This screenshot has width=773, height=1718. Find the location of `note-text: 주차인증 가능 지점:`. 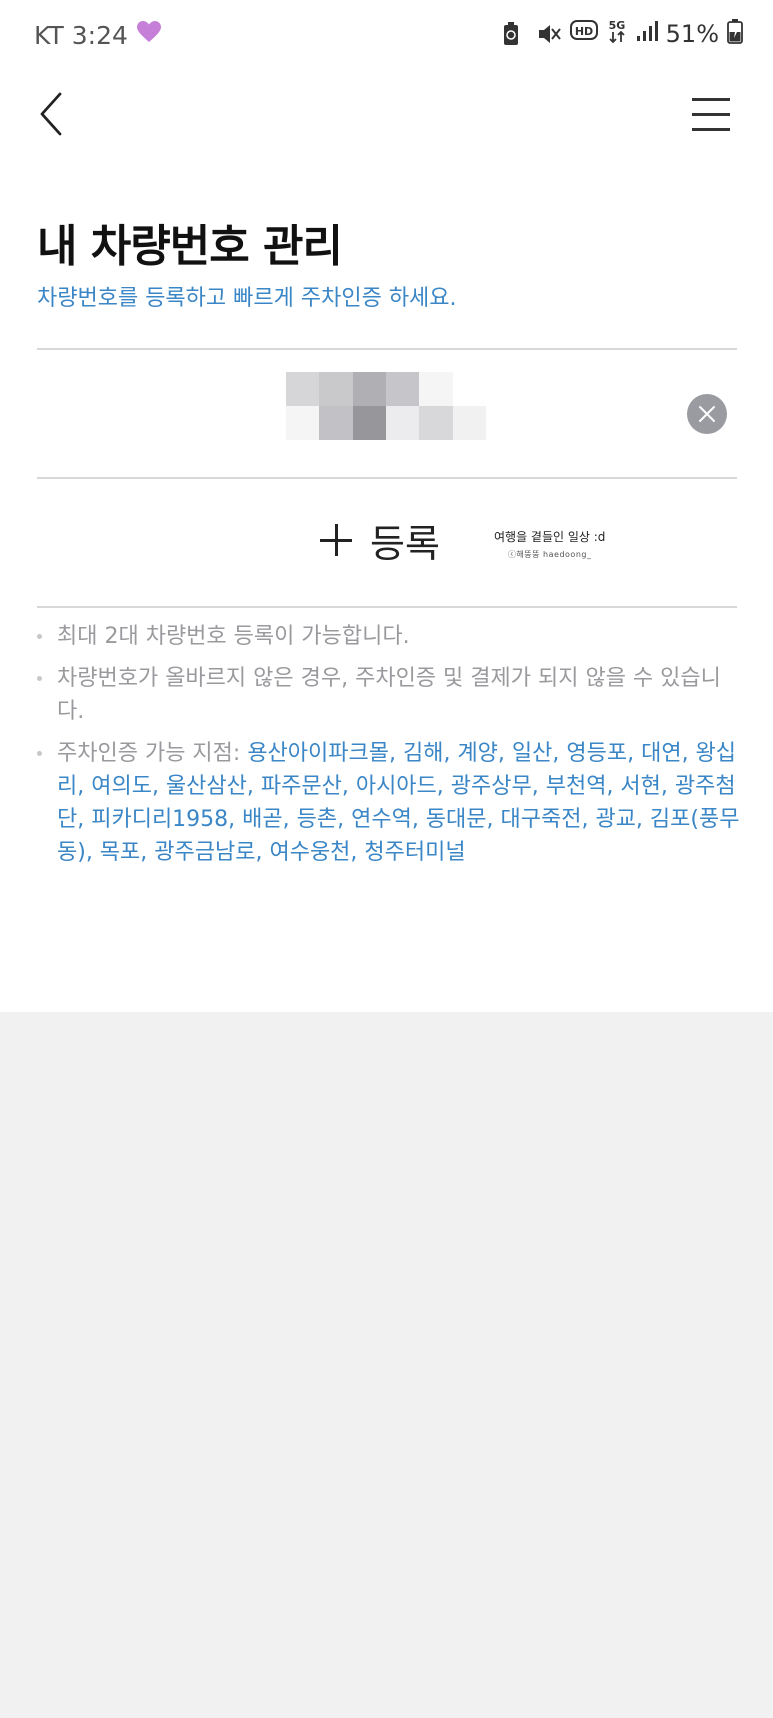

note-text: 주차인증 가능 지점: is located at coordinates (152, 753).